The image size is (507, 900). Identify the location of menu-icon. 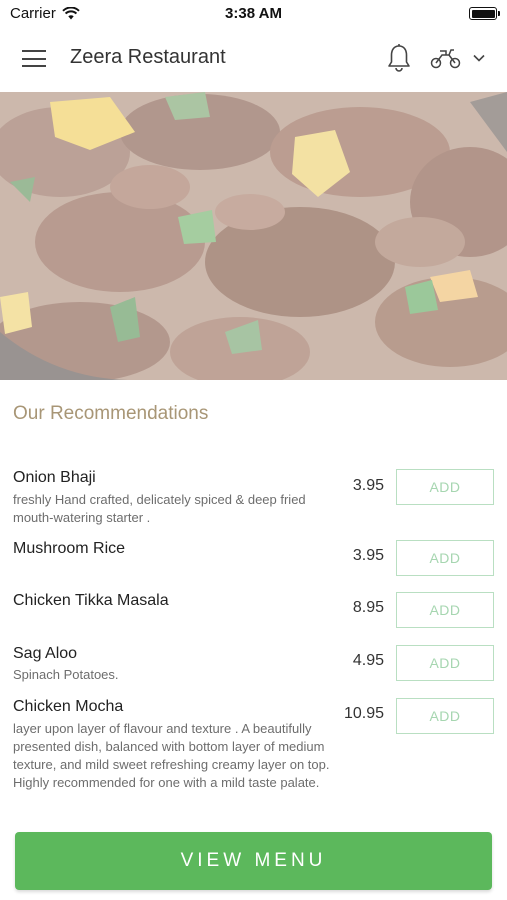
(34, 59).